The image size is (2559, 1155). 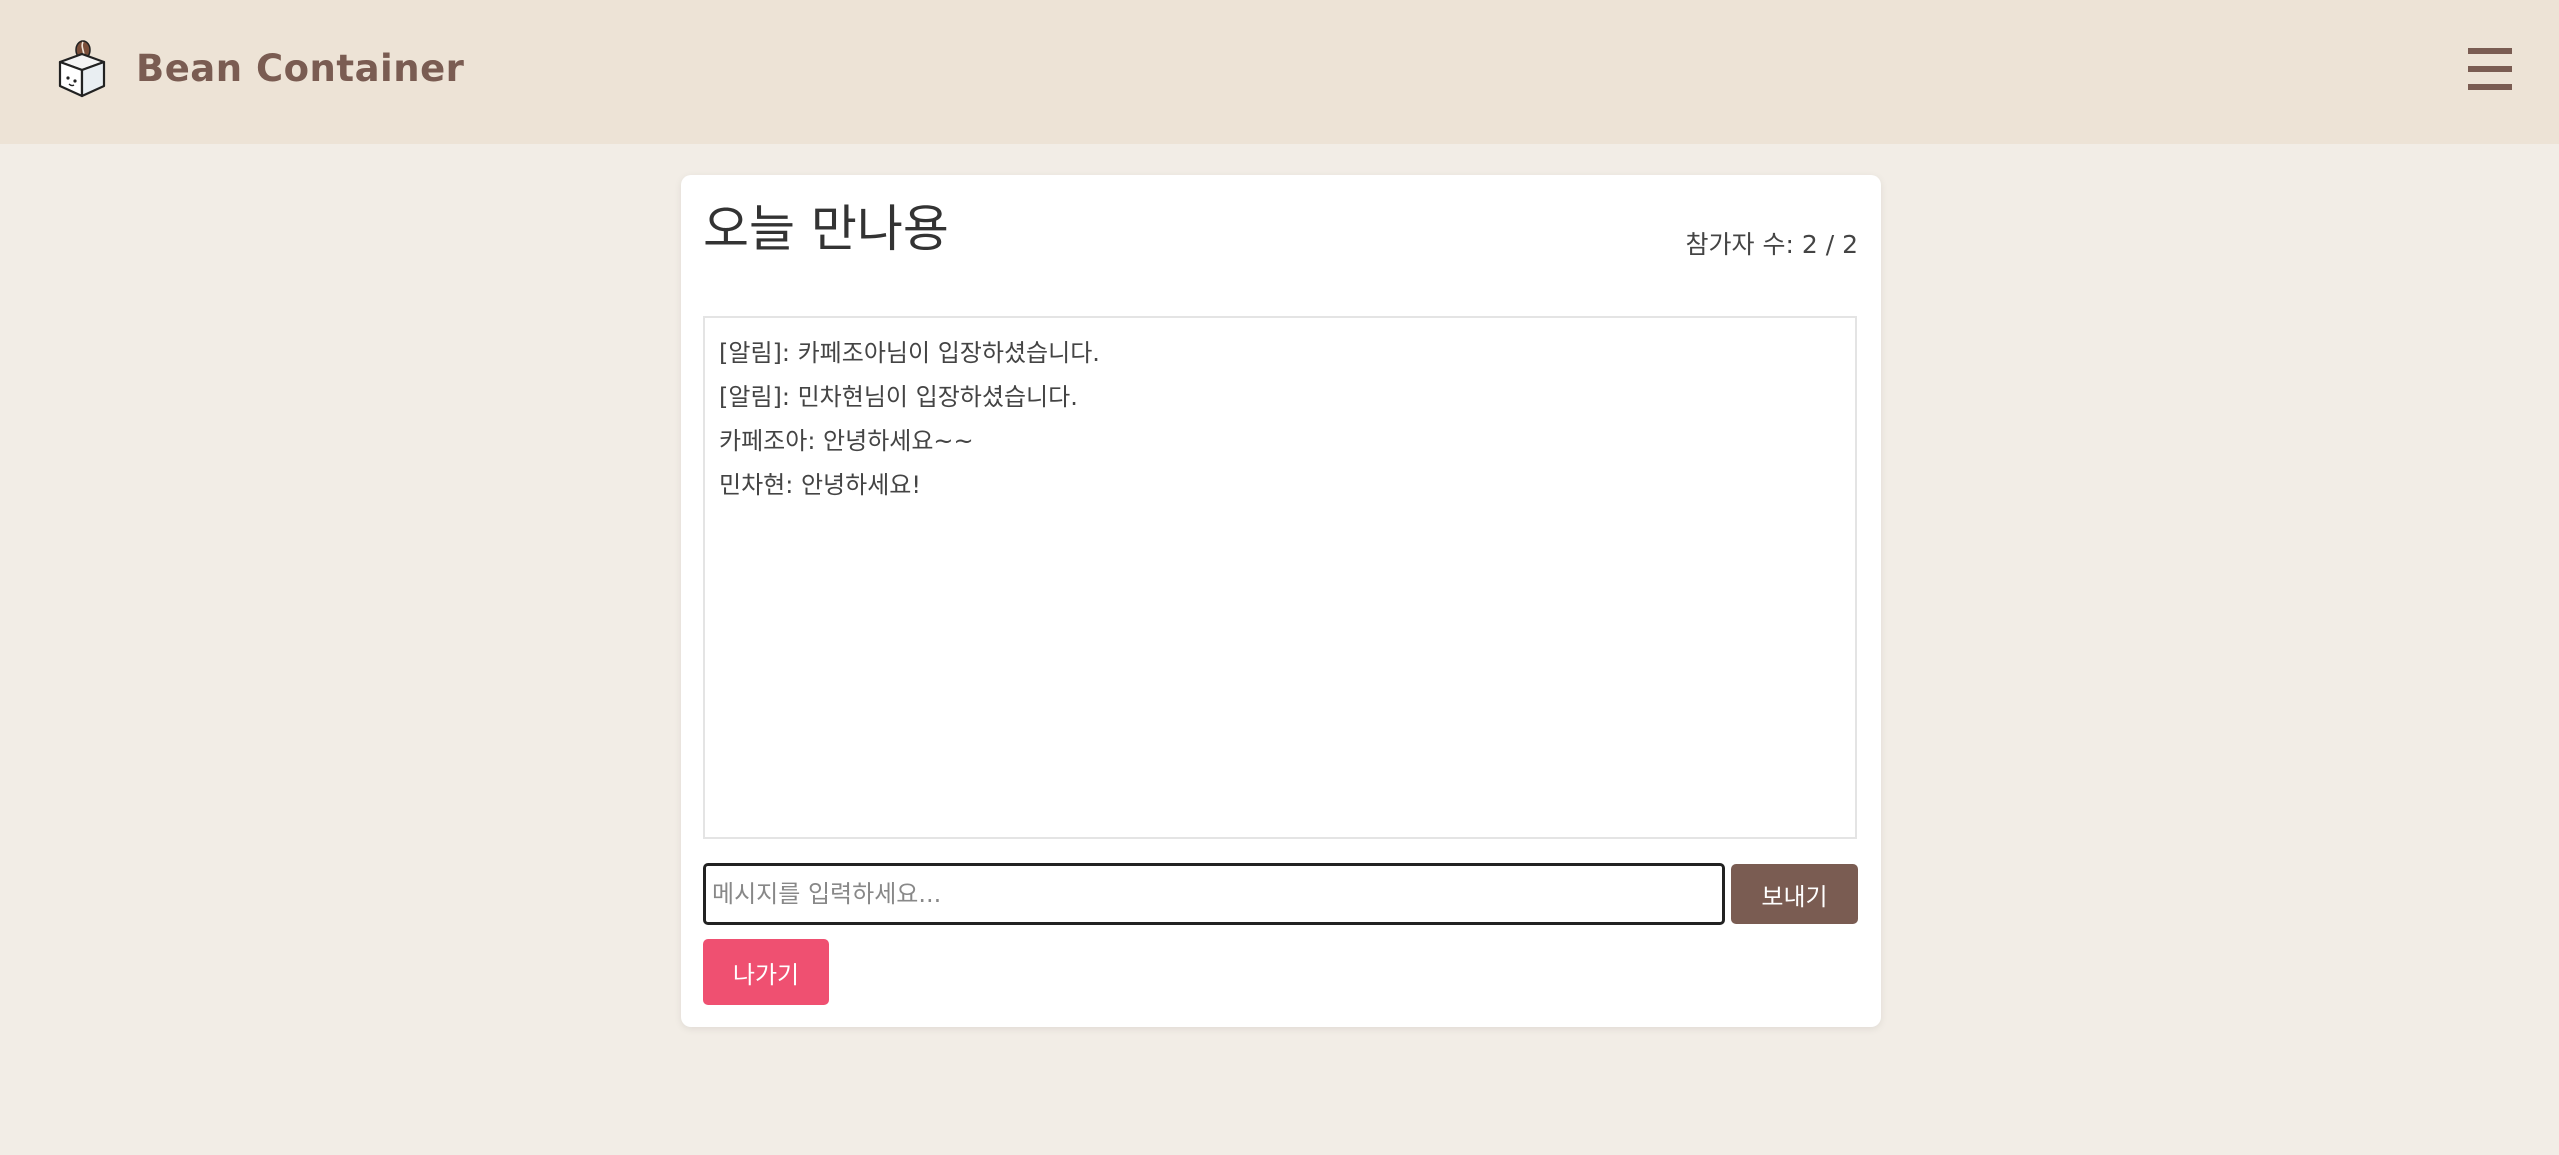 I want to click on chat-message: 카페조아: 안녕하세요~~, so click(x=846, y=441).